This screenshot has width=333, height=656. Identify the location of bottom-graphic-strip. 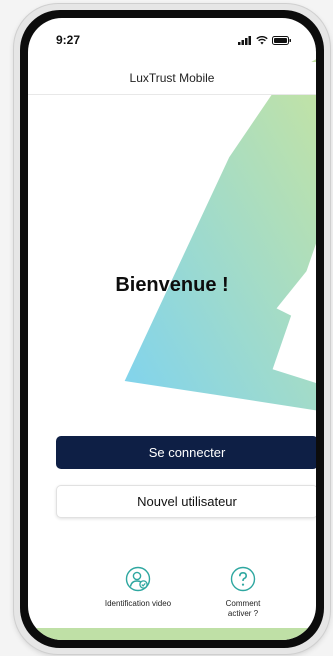
(172, 634).